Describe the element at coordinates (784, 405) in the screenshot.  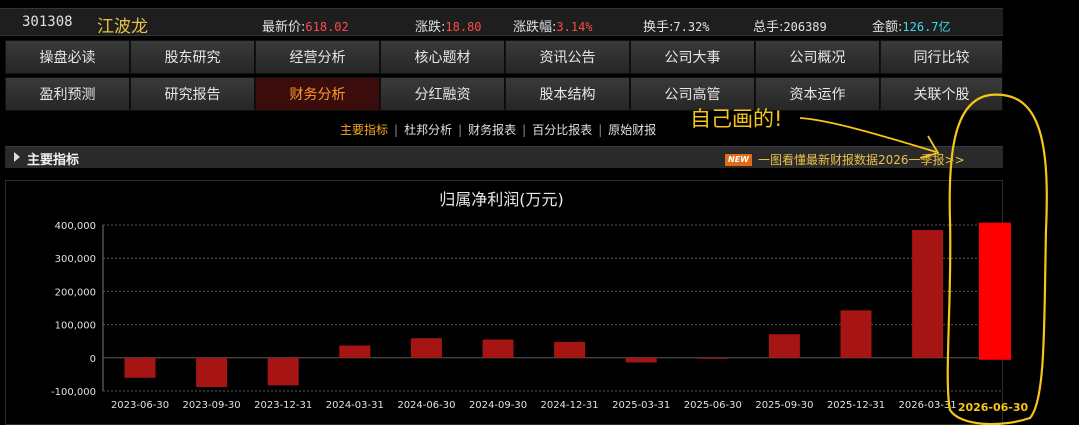
I see `x-tick-label: 2025-09-30` at that location.